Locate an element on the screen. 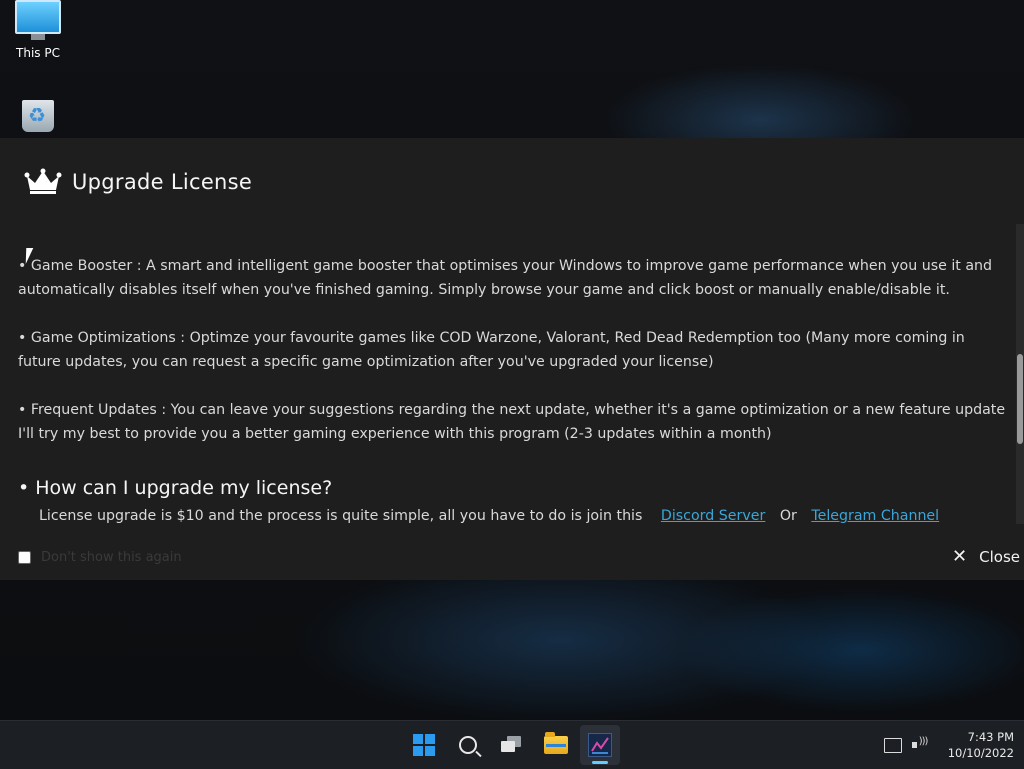  discord-server-link: Discord Server is located at coordinates (713, 516).